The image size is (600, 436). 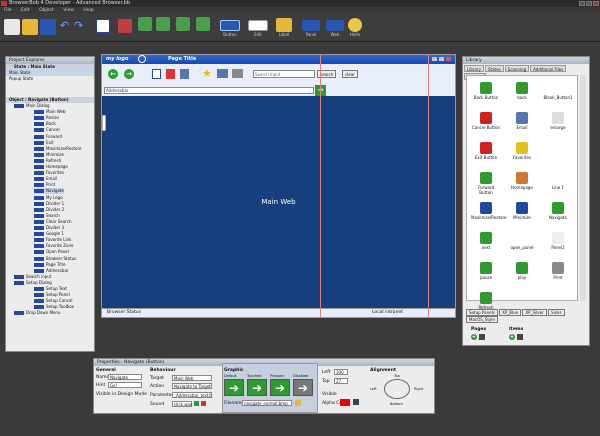 I want to click on maximize-icon, so click(x=156, y=74).